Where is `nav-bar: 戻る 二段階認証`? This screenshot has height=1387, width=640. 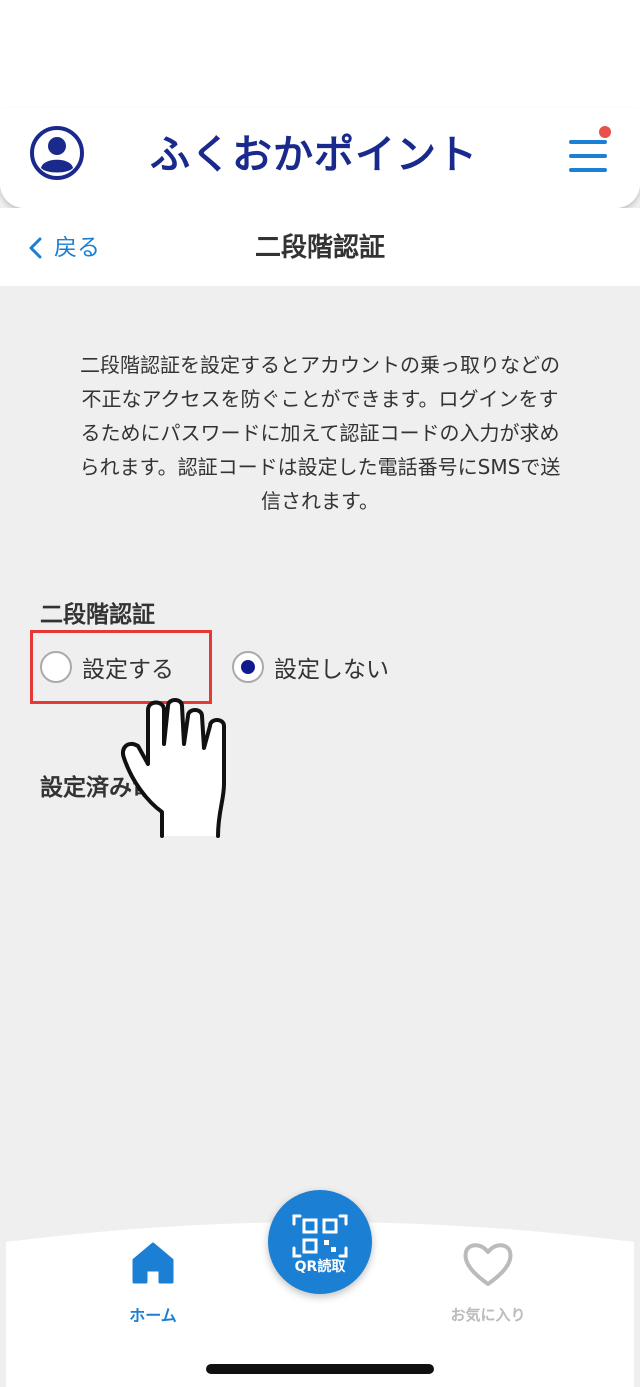 nav-bar: 戻る 二段階認証 is located at coordinates (320, 247).